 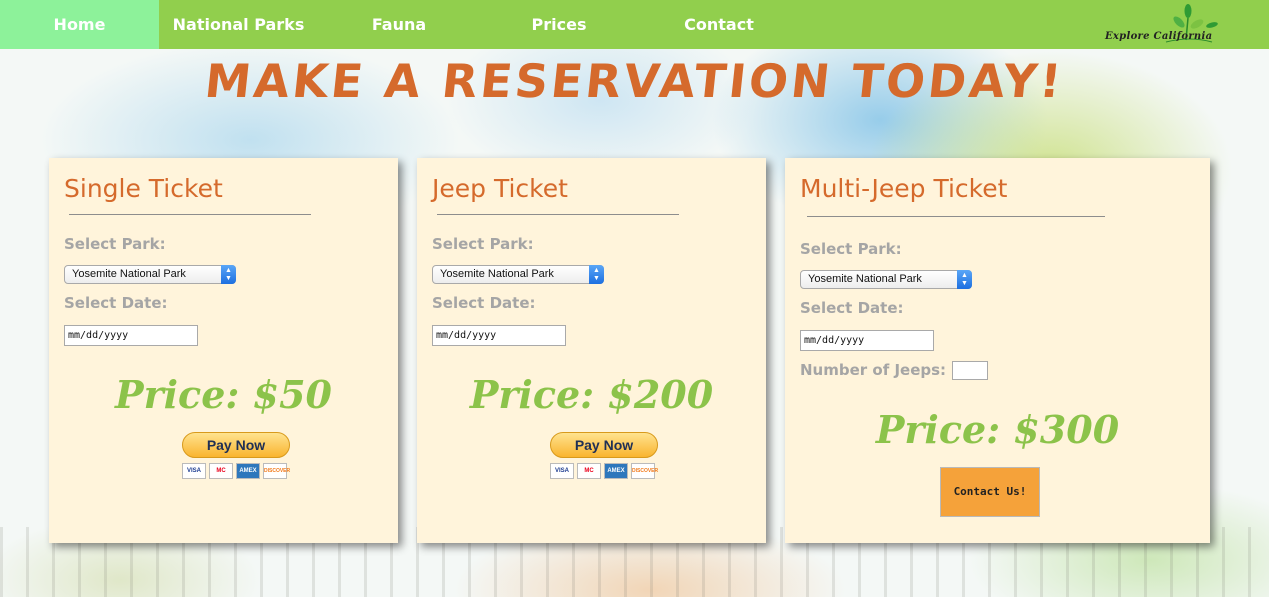 What do you see at coordinates (1159, 36) in the screenshot?
I see `logo-text: Explore California` at bounding box center [1159, 36].